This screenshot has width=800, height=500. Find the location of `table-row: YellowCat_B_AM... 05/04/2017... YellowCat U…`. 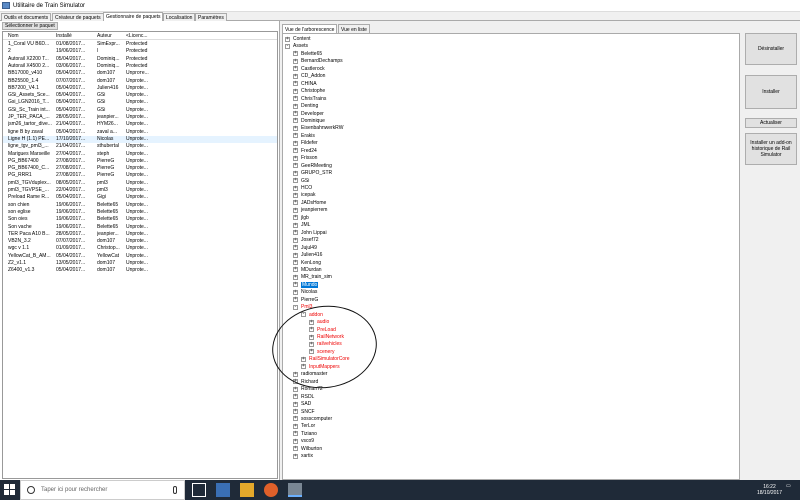

table-row: YellowCat_B_AM... 05/04/2017... YellowCat U… is located at coordinates (140, 256).